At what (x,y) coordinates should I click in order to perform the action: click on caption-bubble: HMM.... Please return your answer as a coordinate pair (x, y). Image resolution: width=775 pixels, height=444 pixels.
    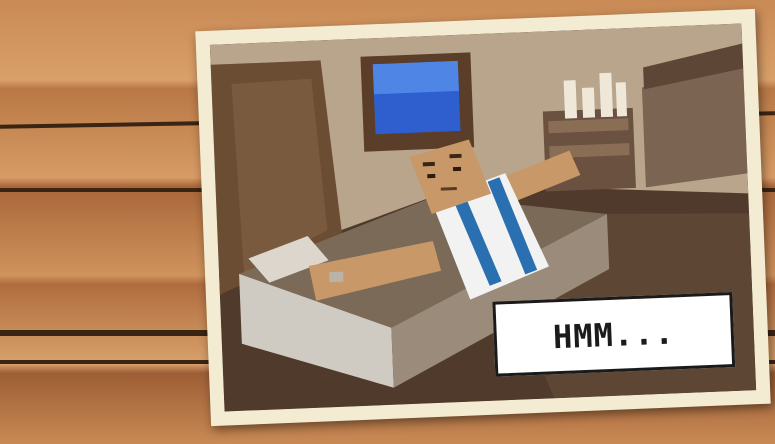
    Looking at the image, I should click on (614, 334).